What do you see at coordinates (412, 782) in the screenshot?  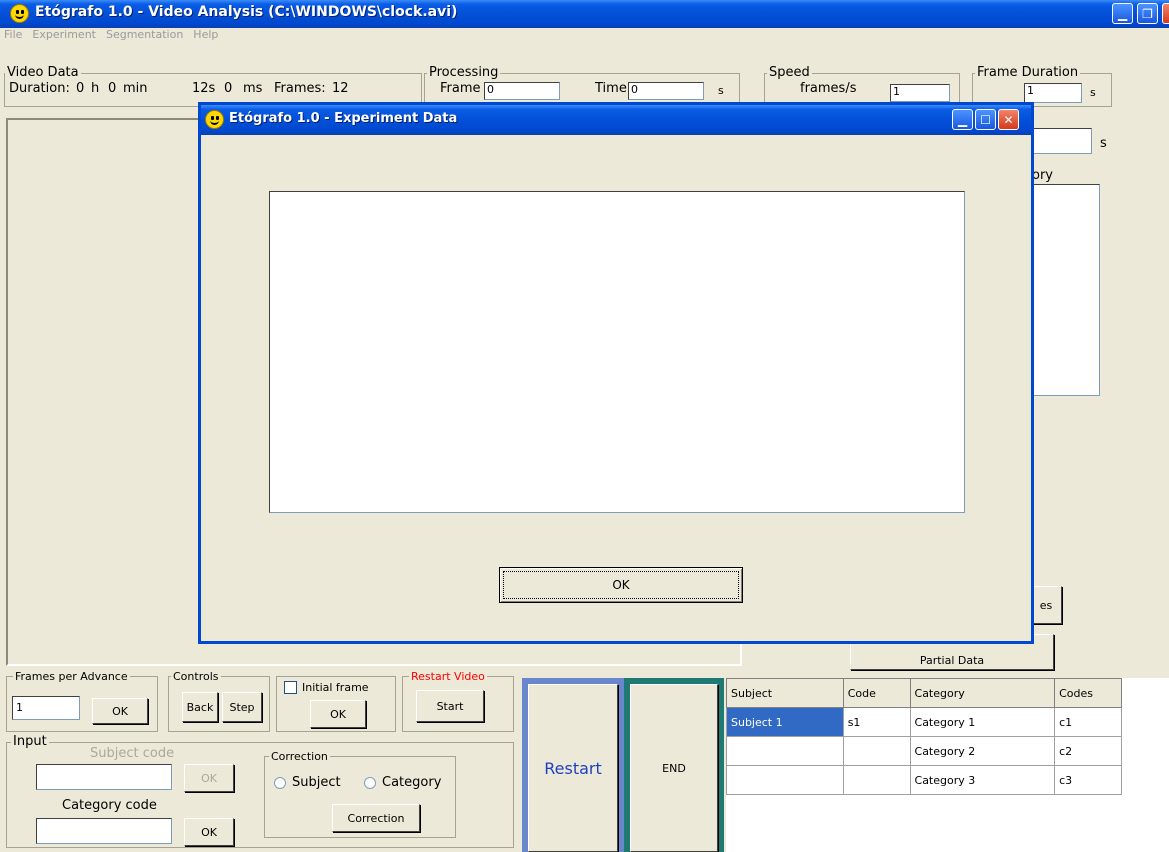 I see `category-radio-label: Category` at bounding box center [412, 782].